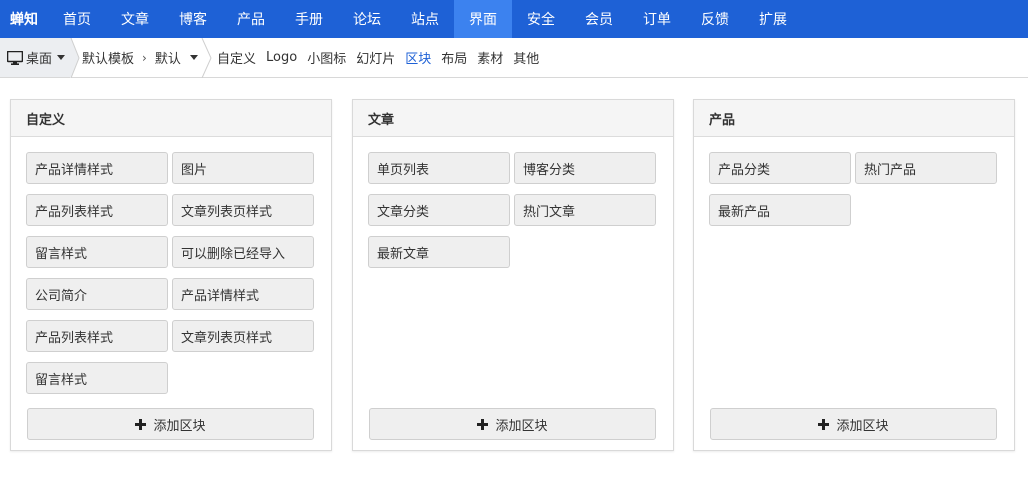 The height and width of the screenshot is (501, 1028). I want to click on nav-item-home: 首页, so click(77, 19).